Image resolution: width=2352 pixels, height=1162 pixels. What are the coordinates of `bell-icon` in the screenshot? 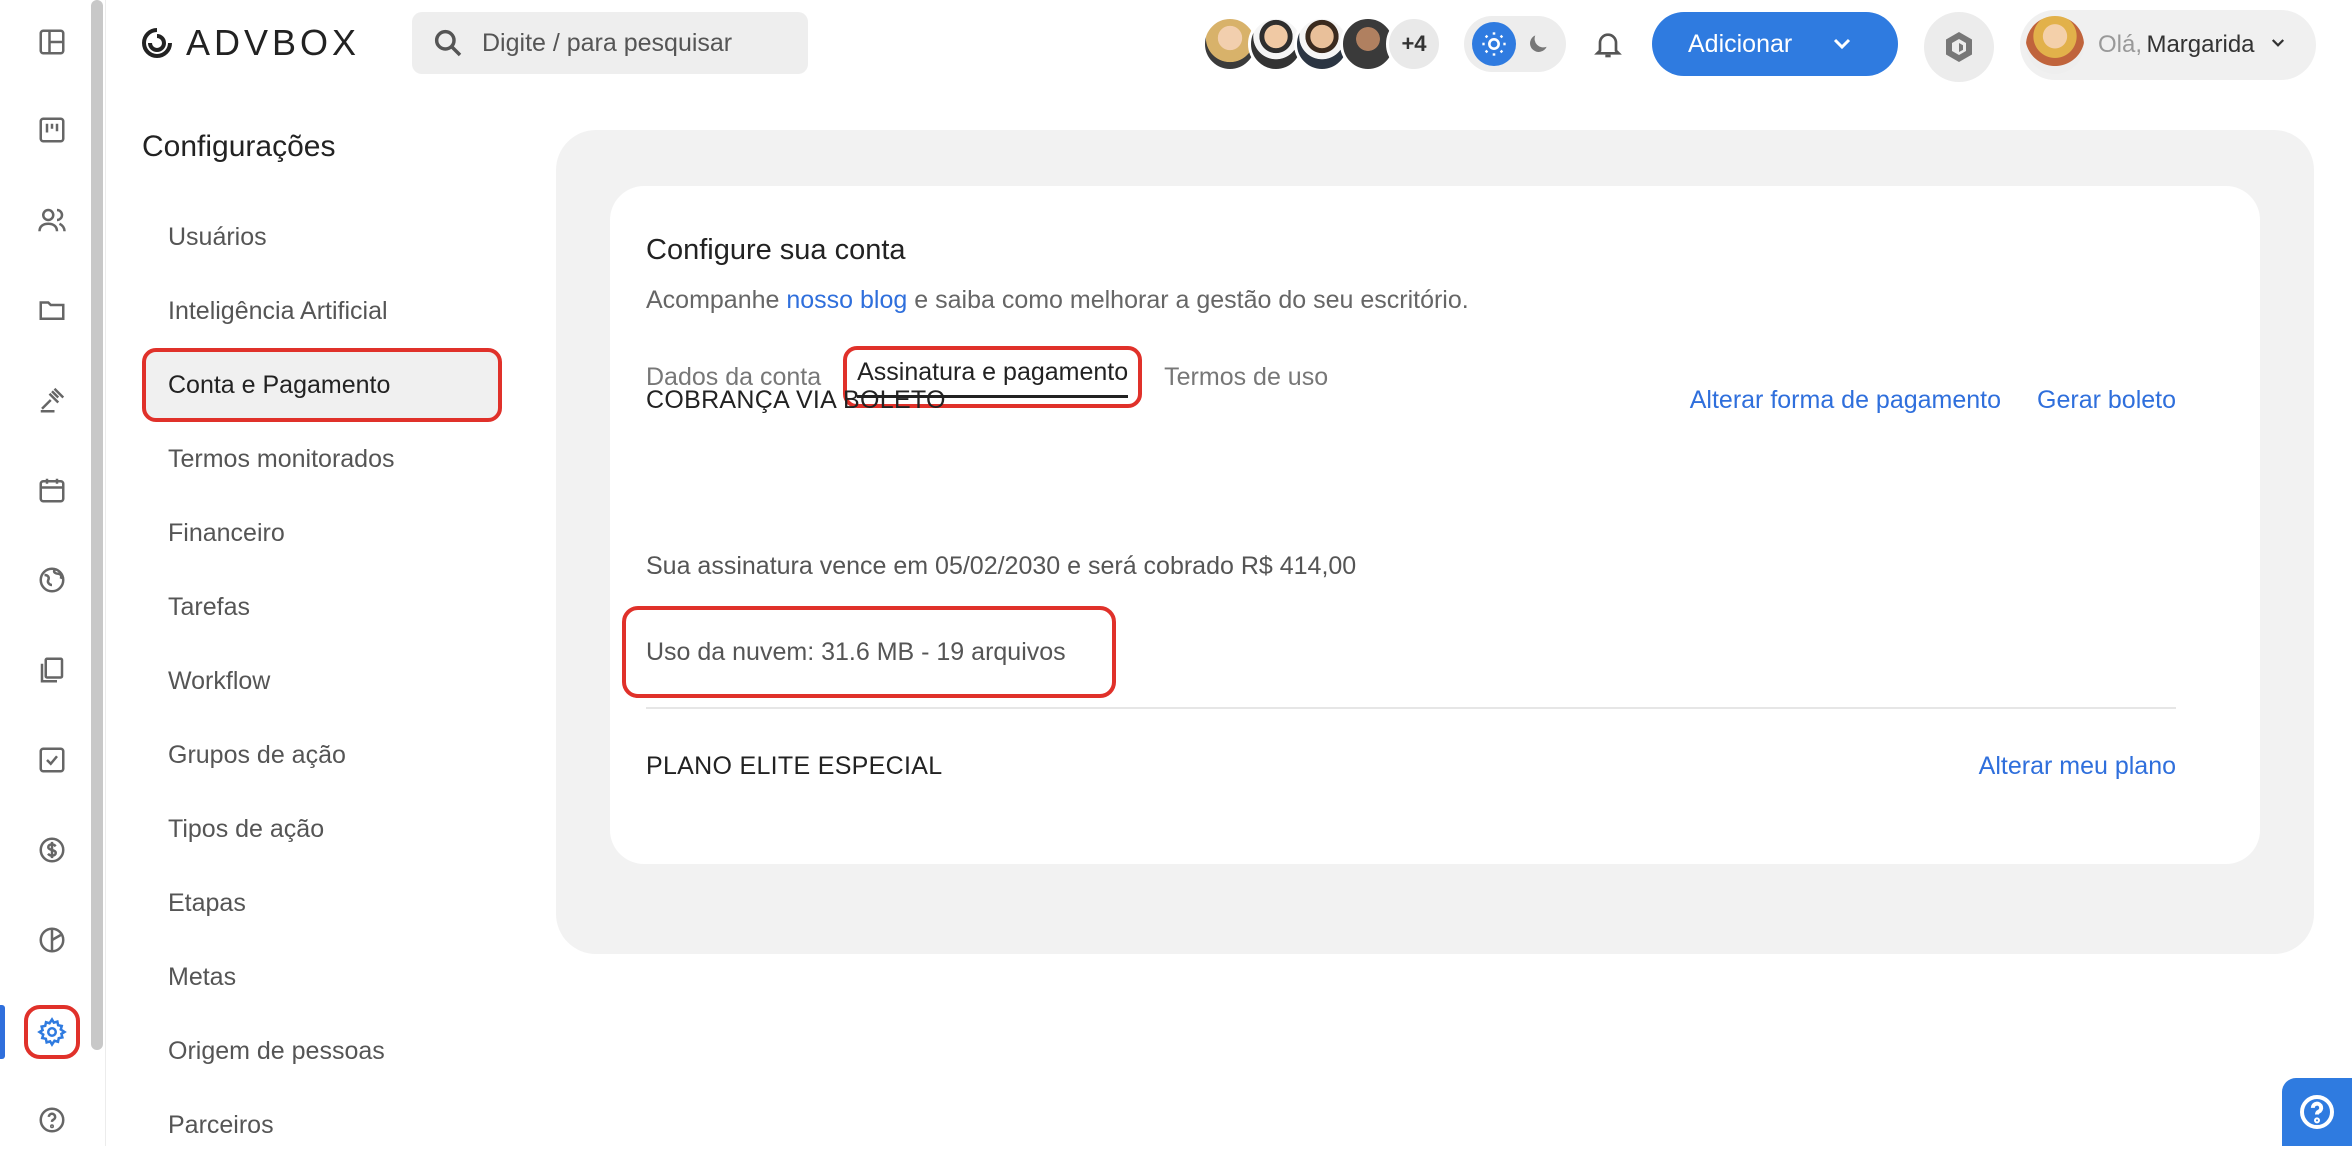 It's located at (1608, 44).